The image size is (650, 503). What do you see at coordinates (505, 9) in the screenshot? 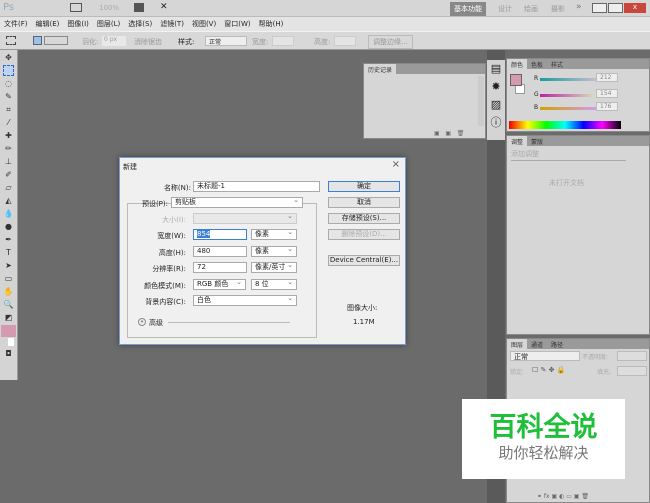
I see `workspace-design: 设计` at bounding box center [505, 9].